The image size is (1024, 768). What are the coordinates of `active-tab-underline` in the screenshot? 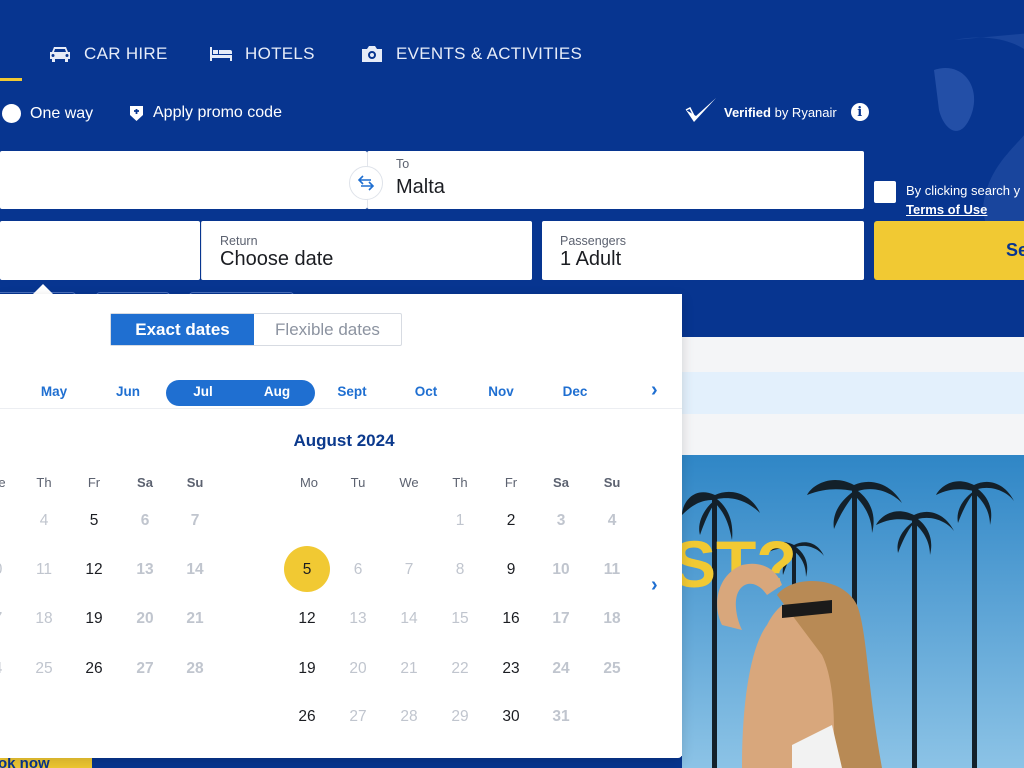 It's located at (11, 79).